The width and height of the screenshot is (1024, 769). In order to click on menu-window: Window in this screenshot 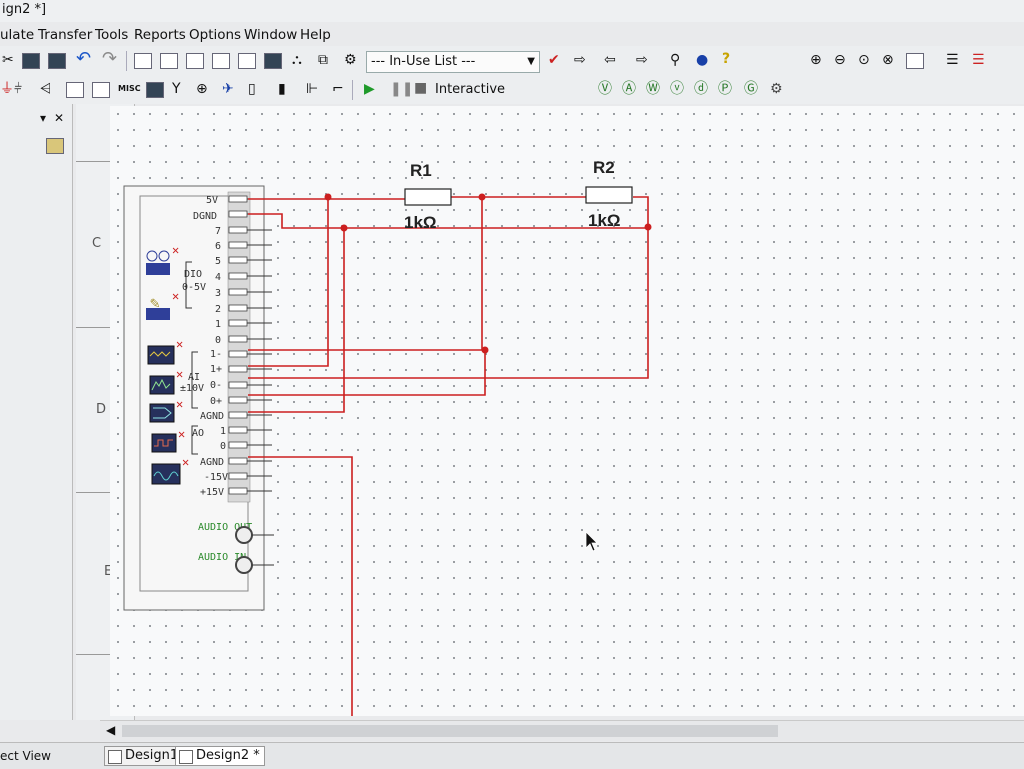, I will do `click(270, 35)`.